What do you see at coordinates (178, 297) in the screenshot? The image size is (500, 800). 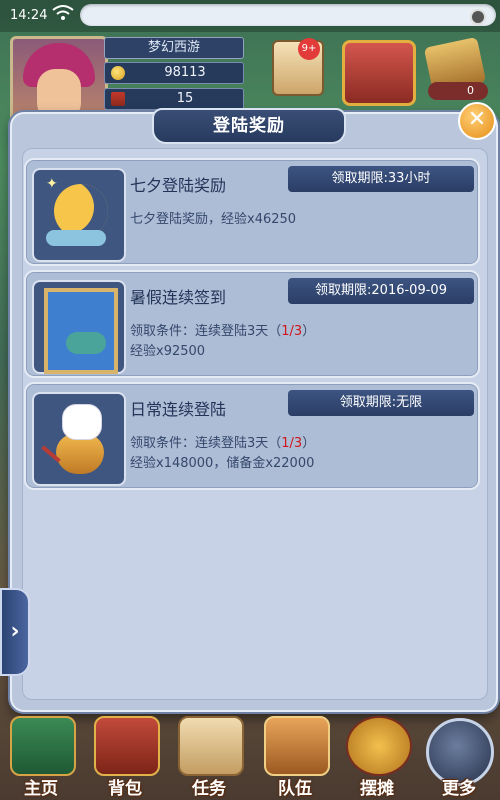 I see `reward-title: 暑假连续签到` at bounding box center [178, 297].